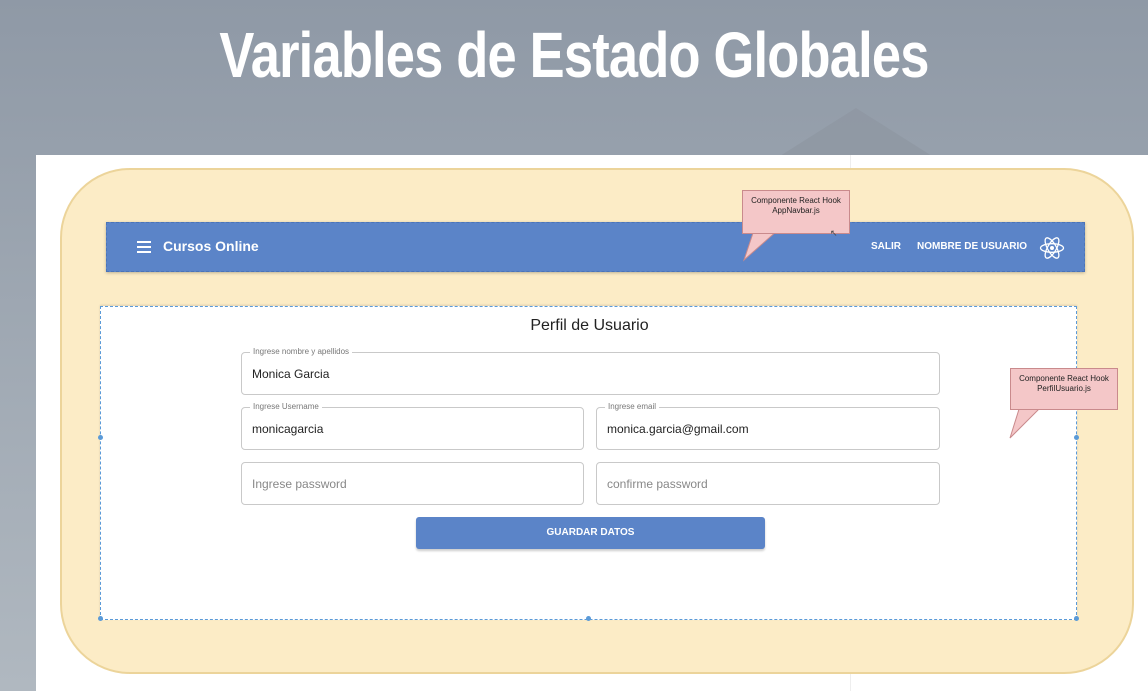 The height and width of the screenshot is (691, 1148). Describe the element at coordinates (412, 483) in the screenshot. I see `password-field: Ingrese password` at that location.